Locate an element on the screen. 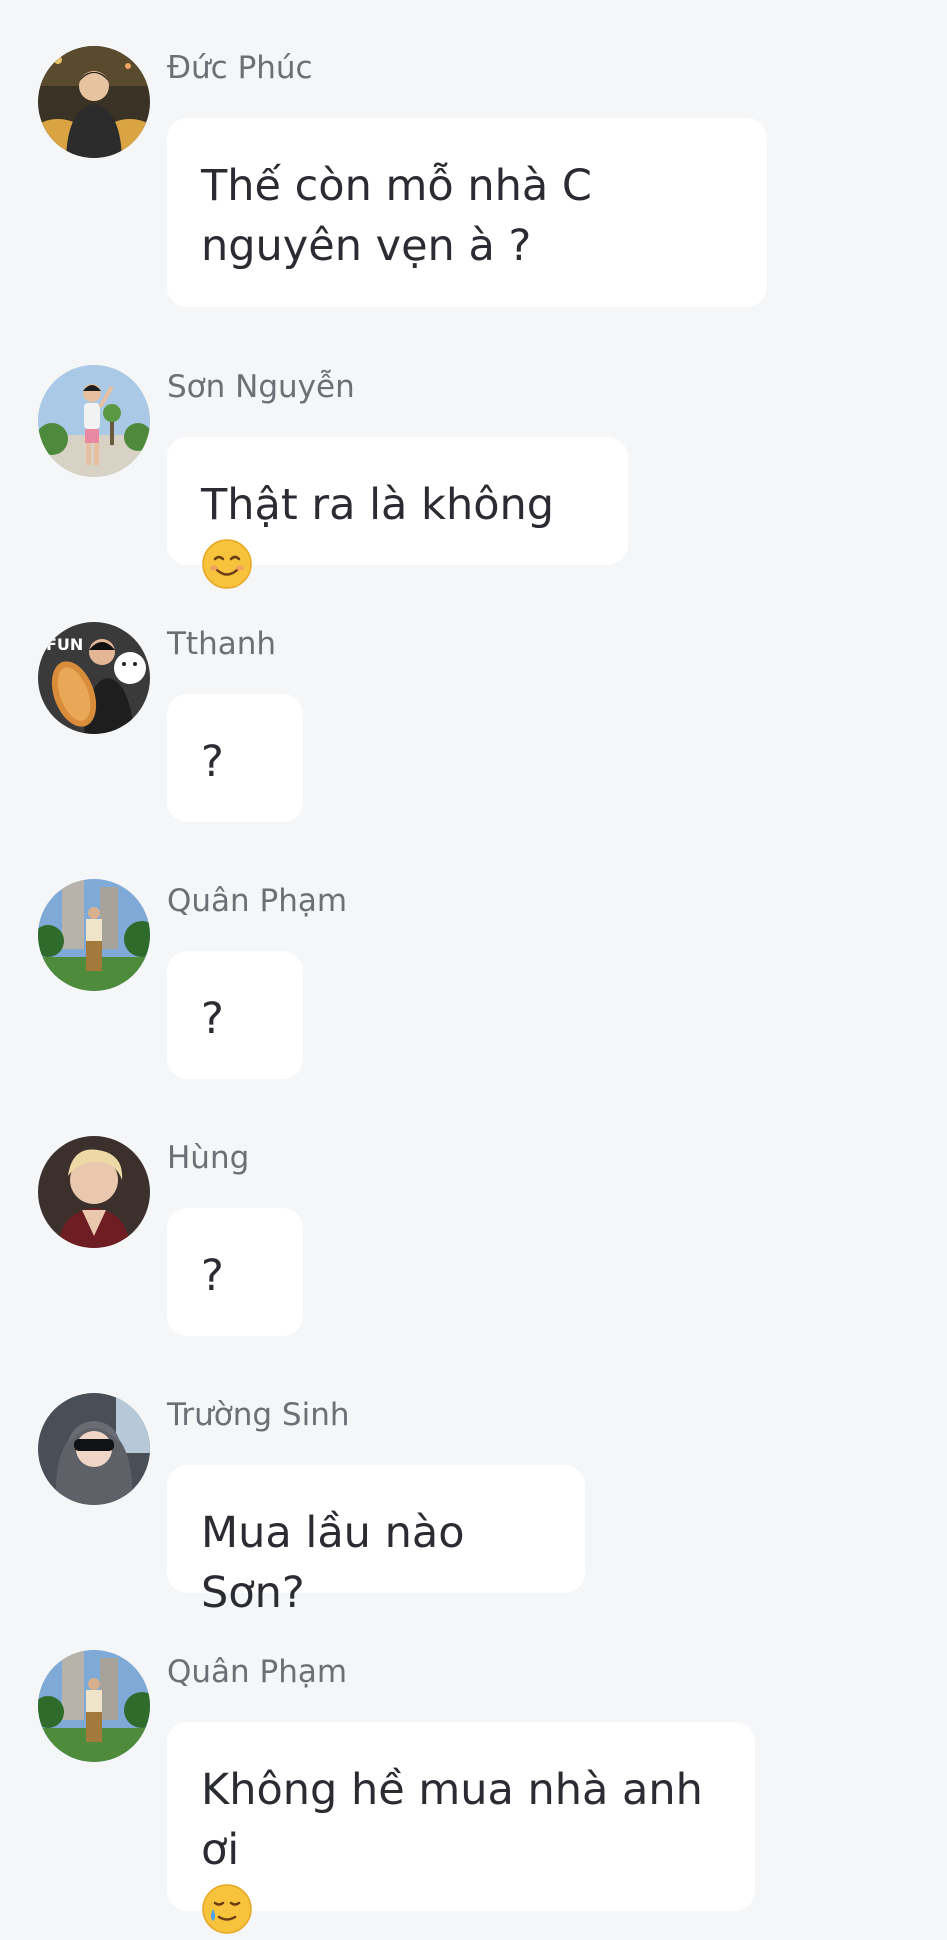 Image resolution: width=947 pixels, height=1940 pixels. user-avatar-icon: FUN is located at coordinates (94, 678).